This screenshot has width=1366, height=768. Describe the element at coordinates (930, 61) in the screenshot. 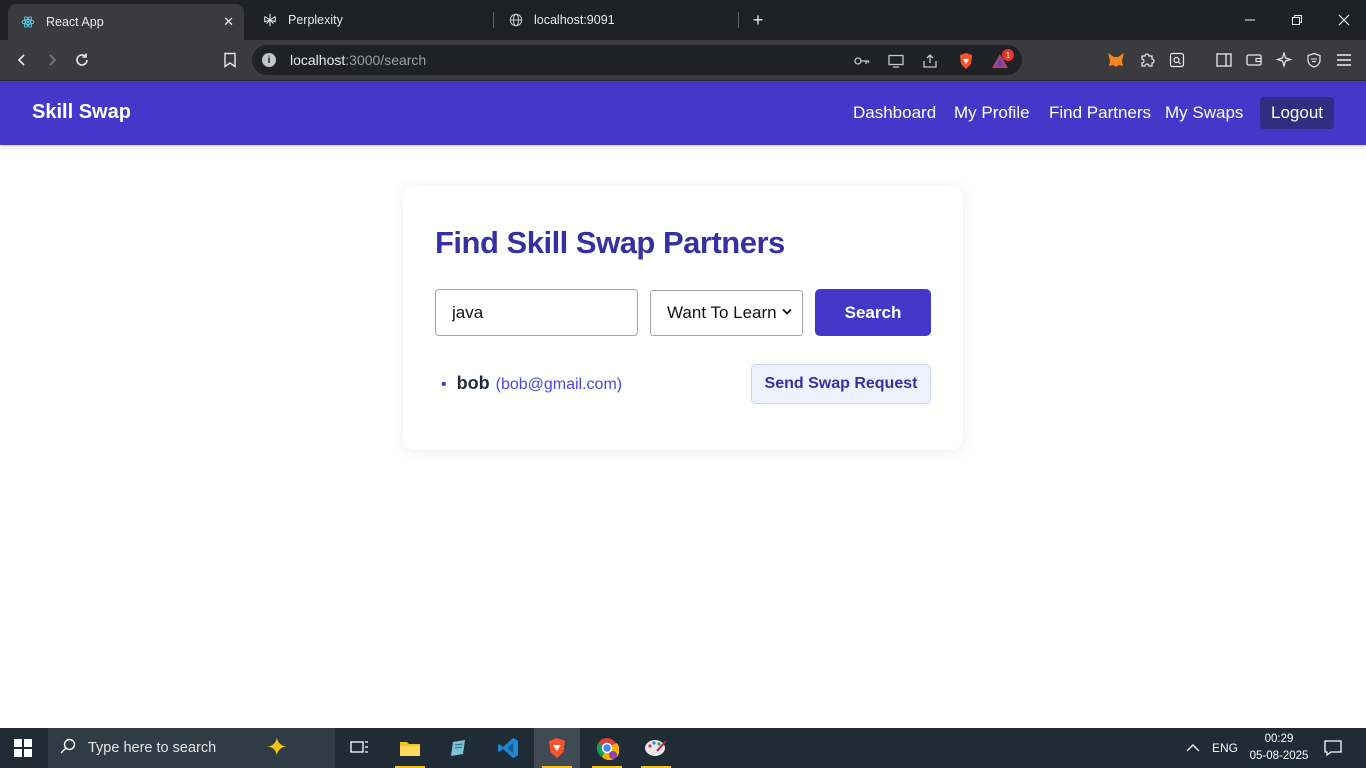

I see `share-icon` at that location.